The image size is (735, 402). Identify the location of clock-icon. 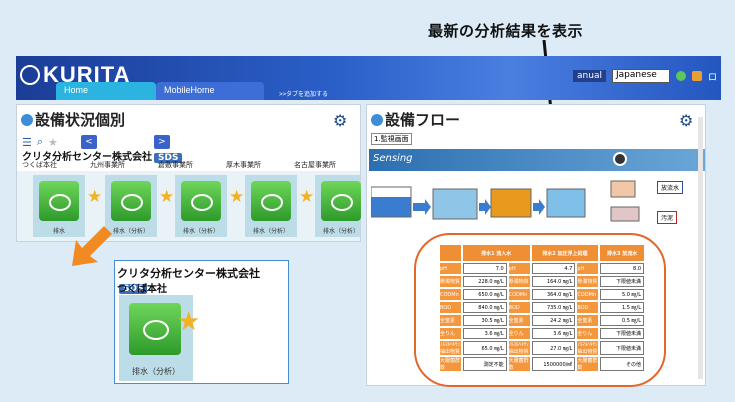
(620, 159).